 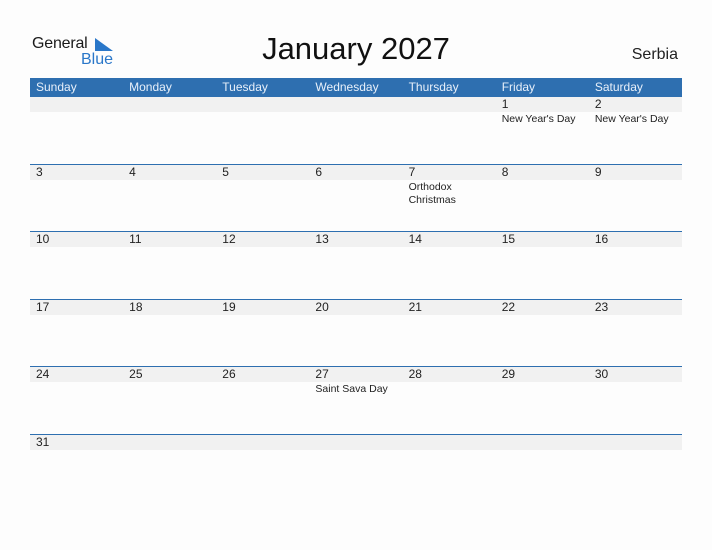 I want to click on day-cell: 20, so click(x=355, y=308).